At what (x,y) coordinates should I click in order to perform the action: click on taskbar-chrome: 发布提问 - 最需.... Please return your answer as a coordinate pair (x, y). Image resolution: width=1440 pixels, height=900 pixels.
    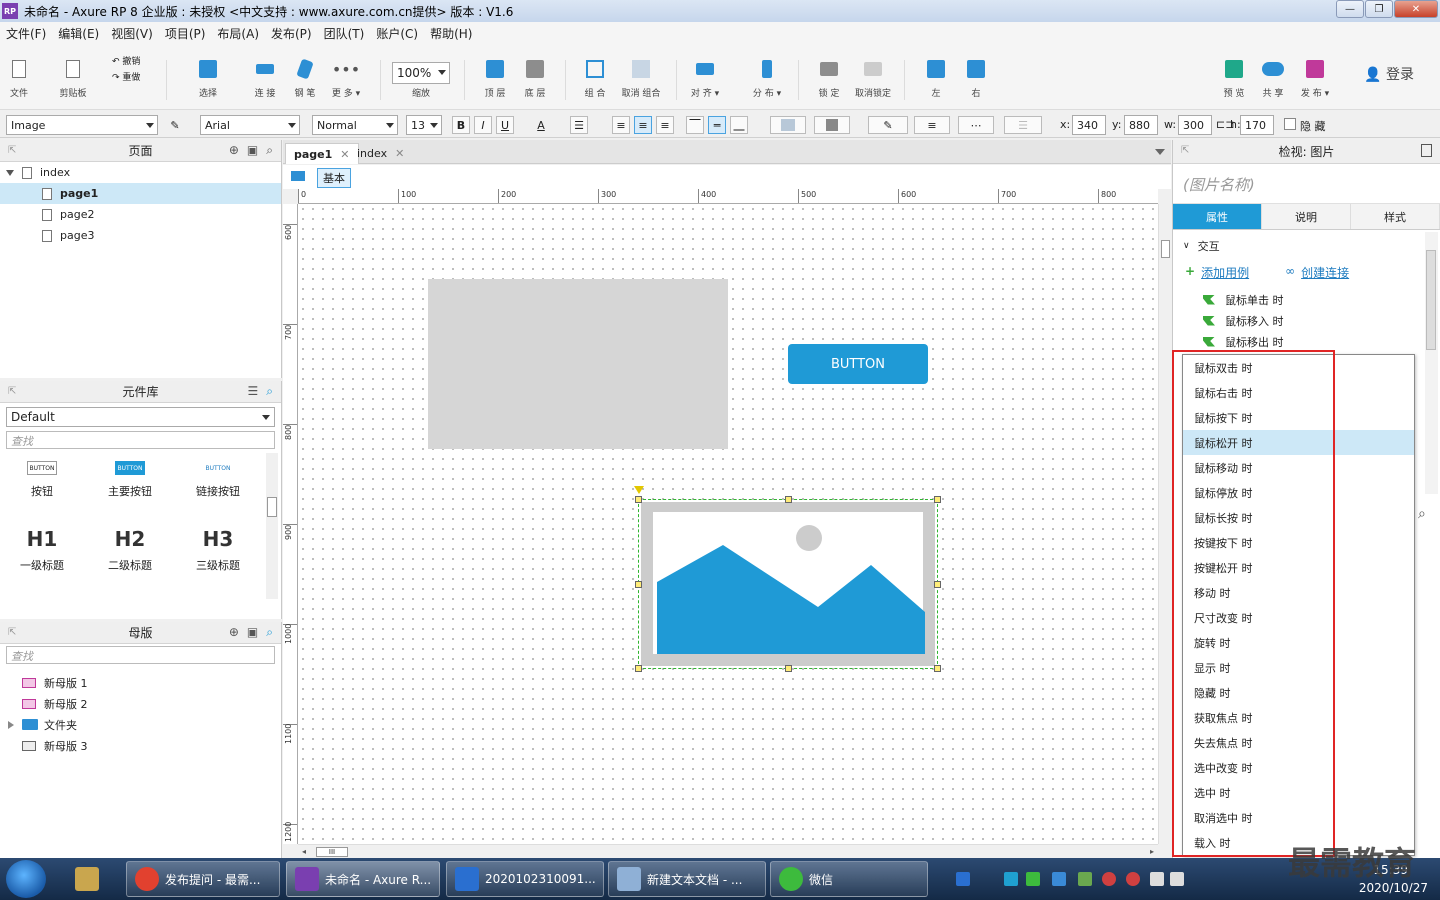
    Looking at the image, I should click on (203, 879).